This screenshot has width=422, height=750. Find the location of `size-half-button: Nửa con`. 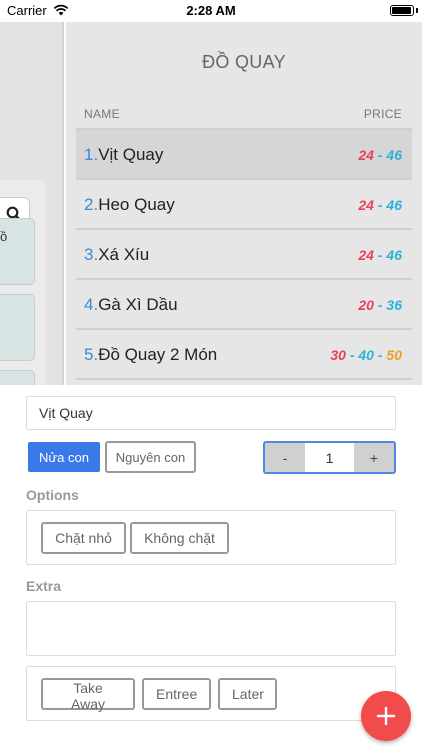

size-half-button: Nửa con is located at coordinates (64, 457).